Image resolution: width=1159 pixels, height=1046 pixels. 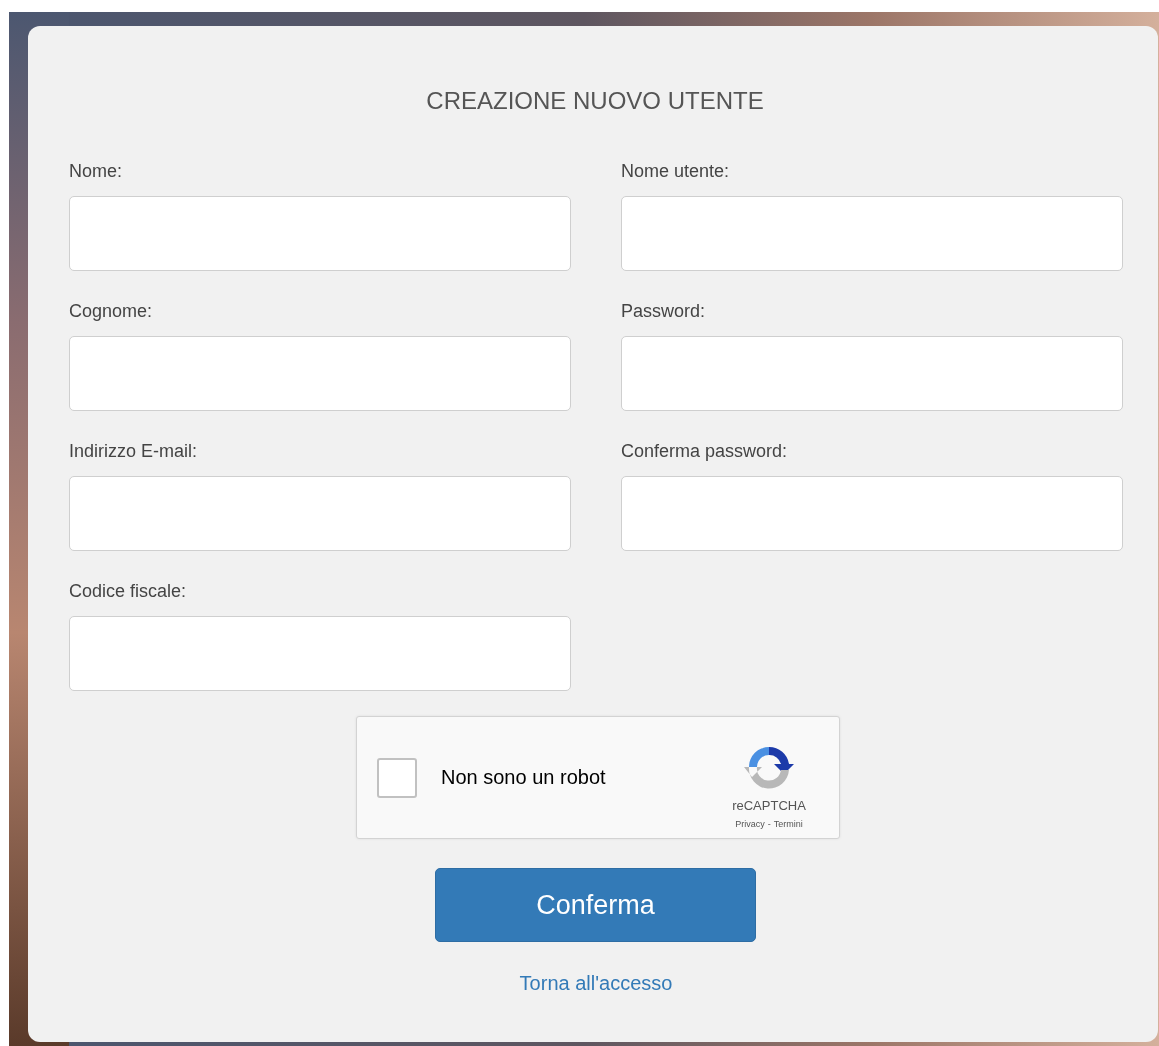 I want to click on field-label: Conferma password:, so click(x=705, y=451).